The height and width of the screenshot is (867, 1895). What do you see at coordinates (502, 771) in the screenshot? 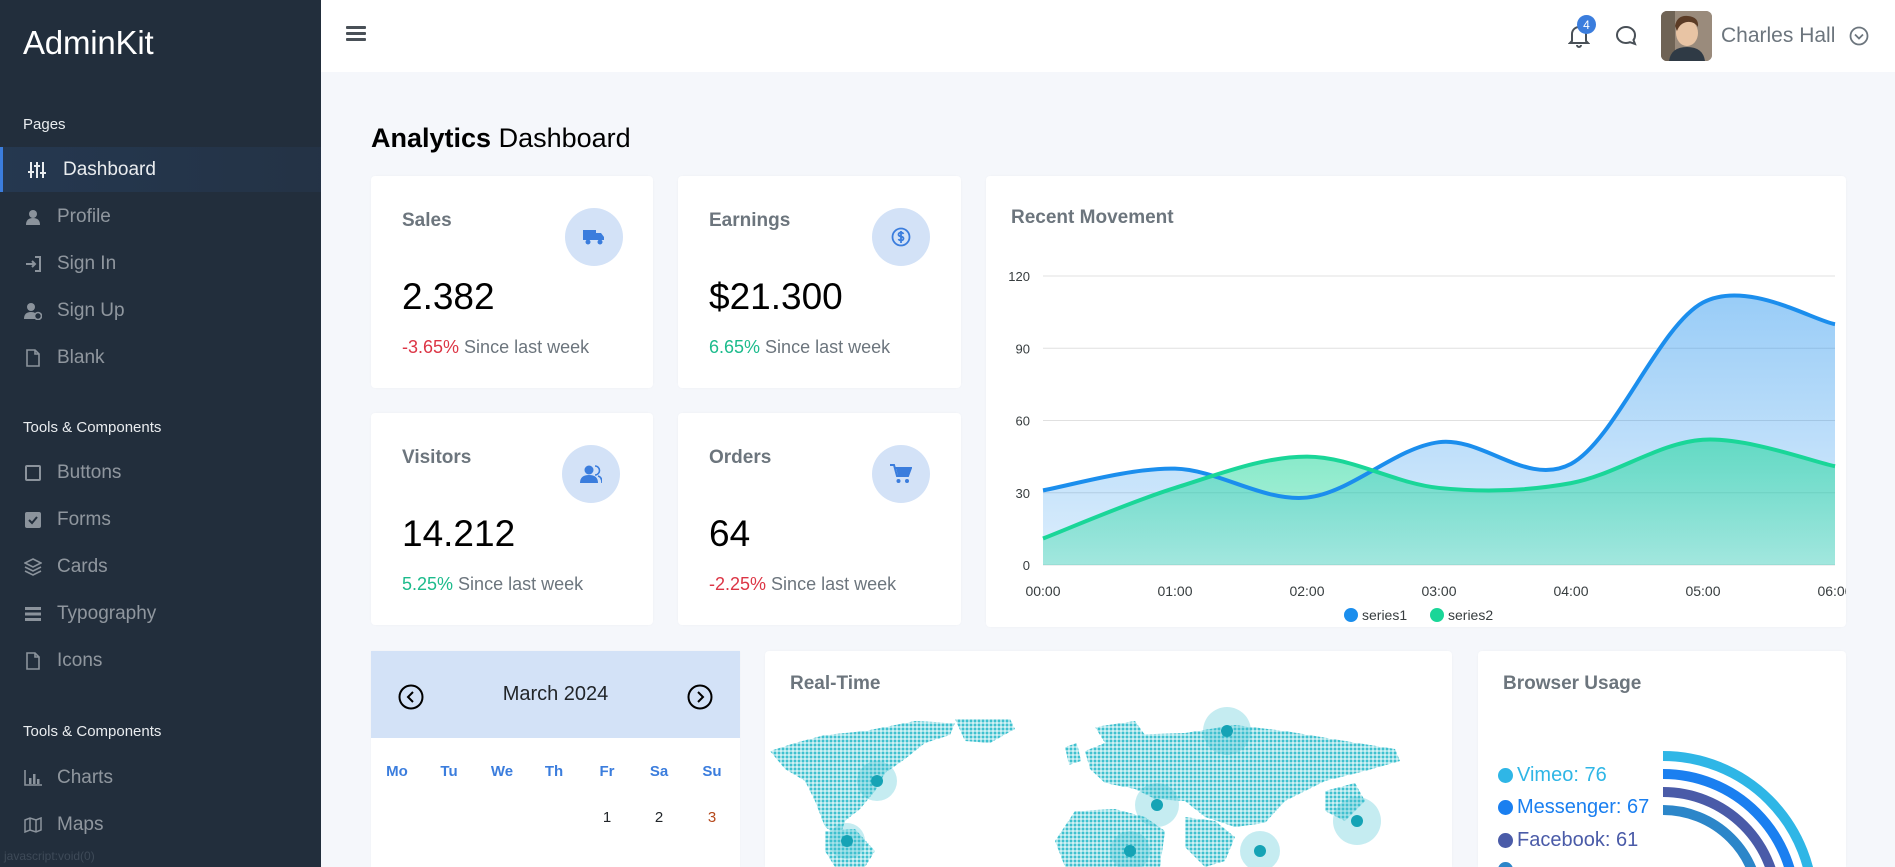
I see `calendar-weekday: We` at bounding box center [502, 771].